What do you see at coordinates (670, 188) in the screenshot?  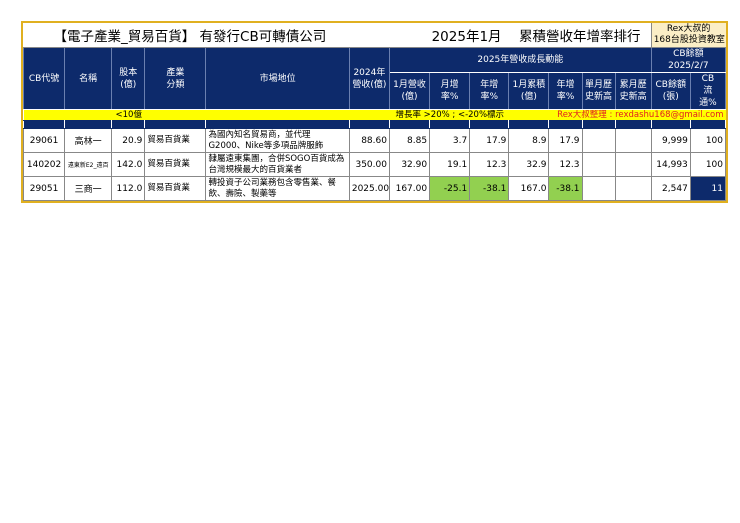 I see `cell-cb-bal: 2,547` at bounding box center [670, 188].